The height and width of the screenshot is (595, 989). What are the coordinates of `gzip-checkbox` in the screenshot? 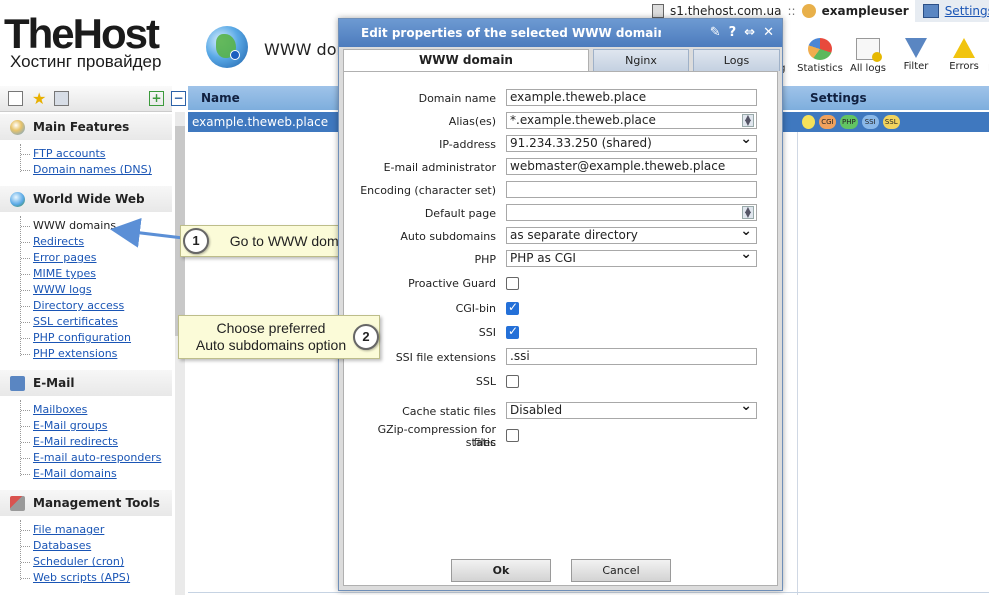 It's located at (512, 435).